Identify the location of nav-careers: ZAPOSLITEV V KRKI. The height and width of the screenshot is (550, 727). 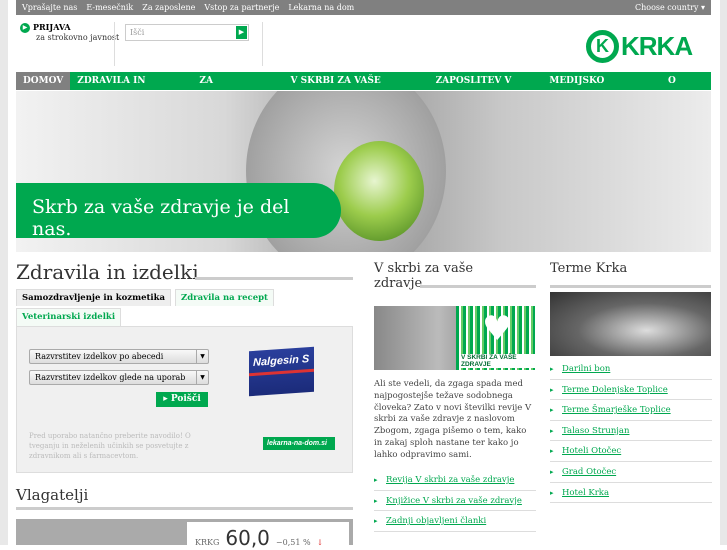
(486, 88).